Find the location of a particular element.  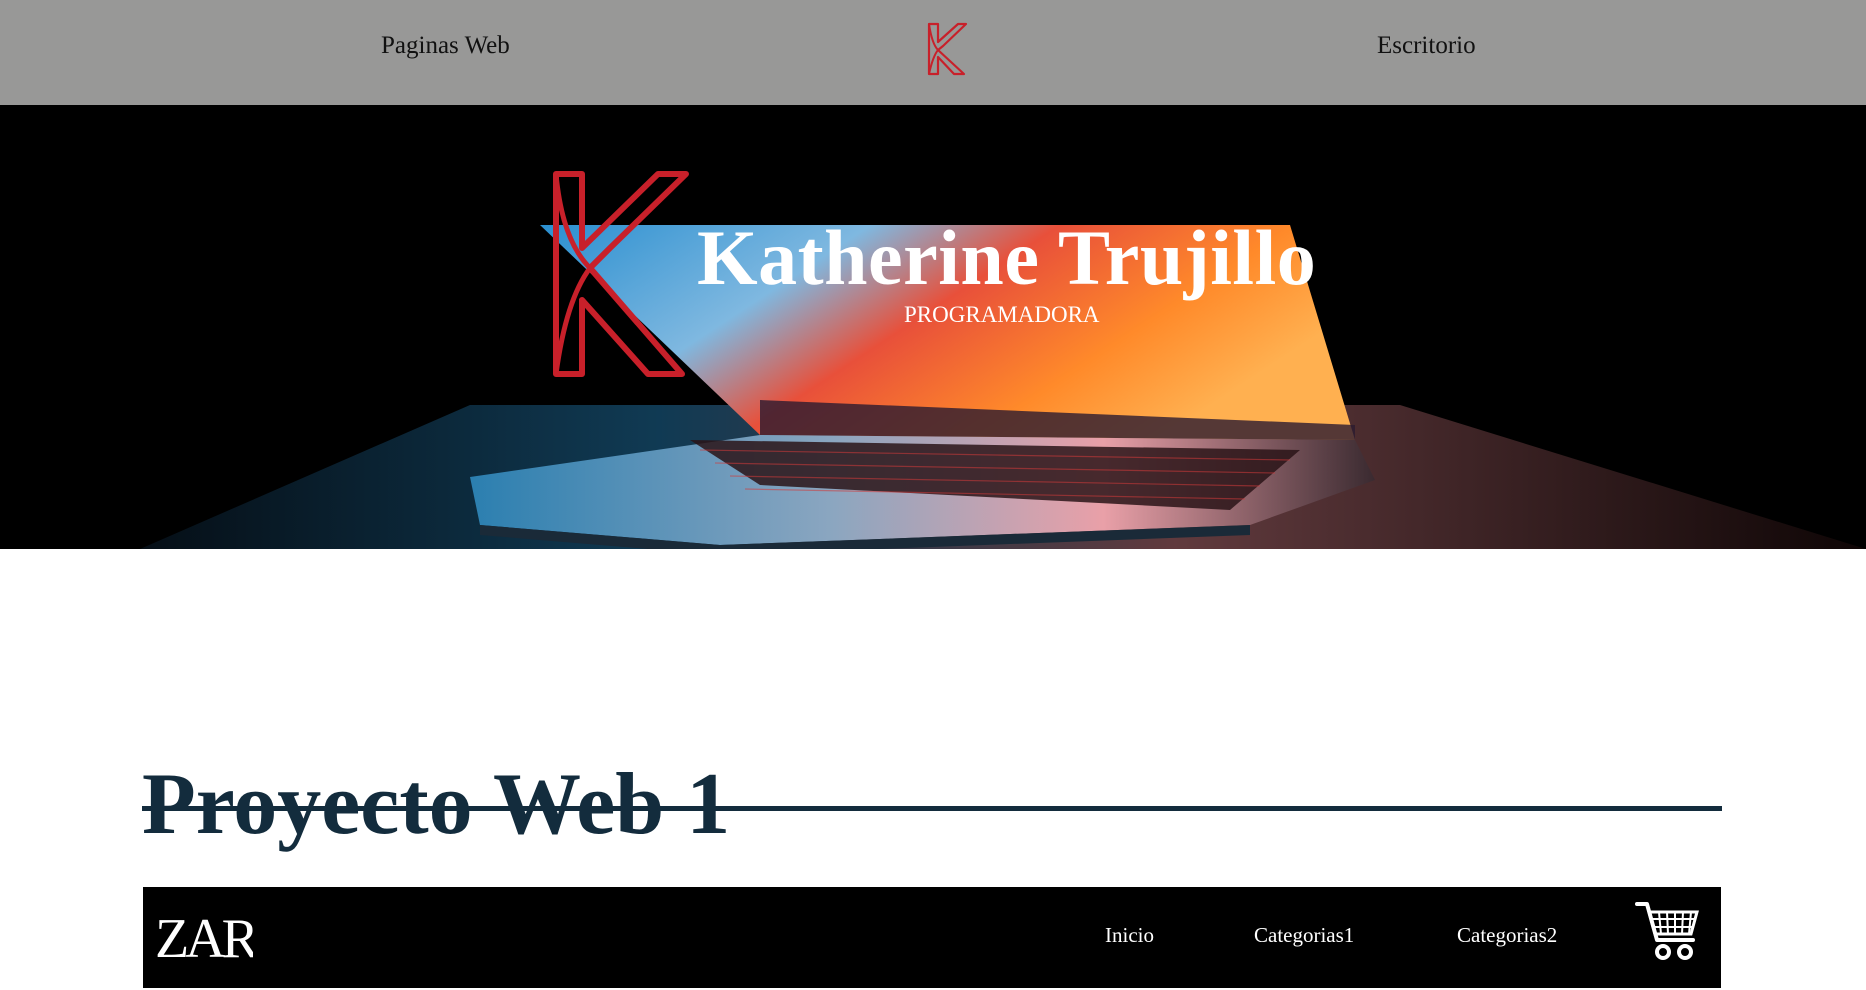

project-preview: ZARA Inicio Categorias1 Categorias2 is located at coordinates (932, 937).